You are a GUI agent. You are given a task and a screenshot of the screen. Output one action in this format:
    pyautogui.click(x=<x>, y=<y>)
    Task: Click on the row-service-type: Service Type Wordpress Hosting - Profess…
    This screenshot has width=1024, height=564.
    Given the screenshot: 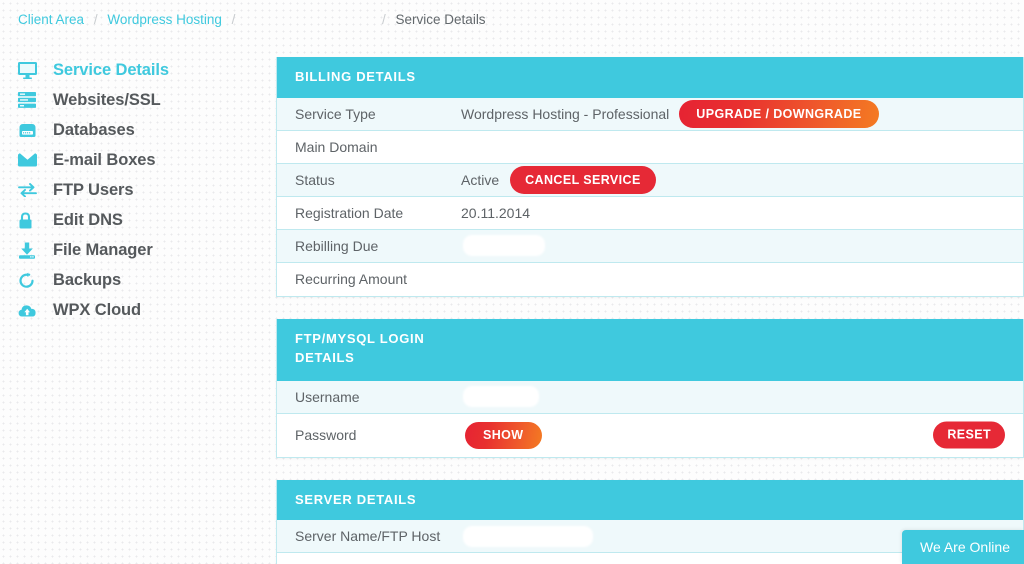 What is the action you would take?
    pyautogui.click(x=650, y=114)
    